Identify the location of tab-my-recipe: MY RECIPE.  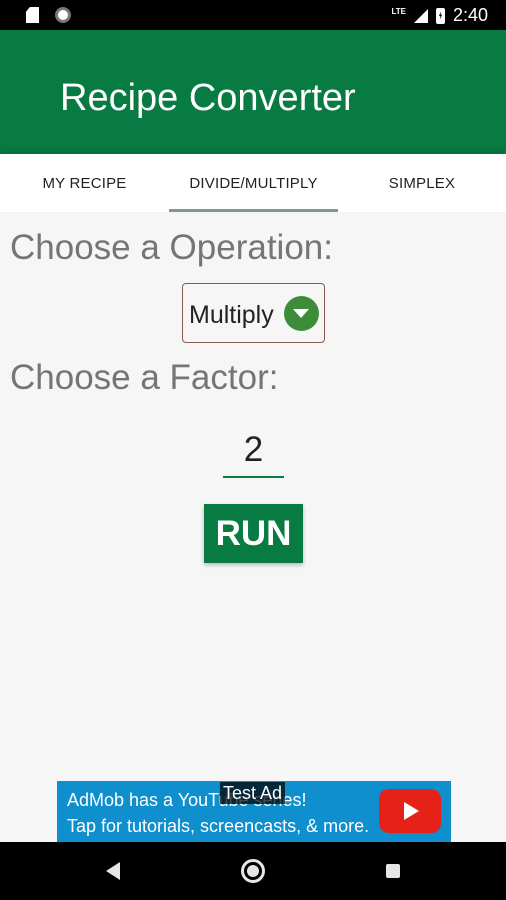
(84, 183).